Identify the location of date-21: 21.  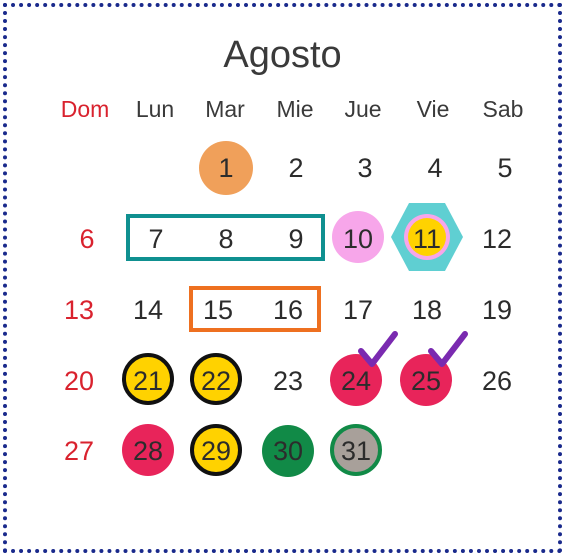
(148, 381).